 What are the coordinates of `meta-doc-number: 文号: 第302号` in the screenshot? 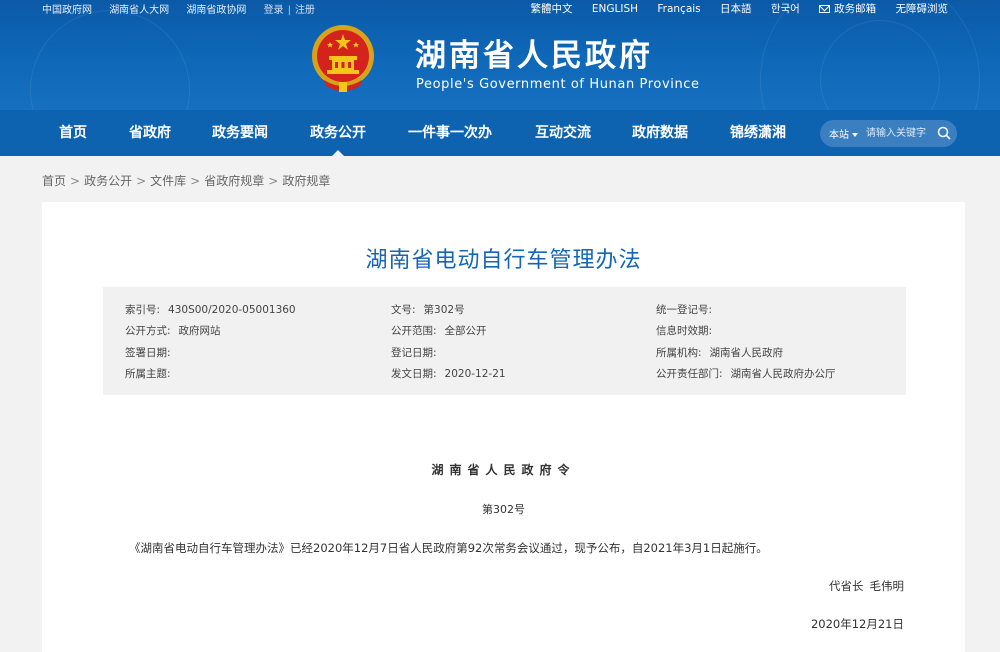 It's located at (428, 309).